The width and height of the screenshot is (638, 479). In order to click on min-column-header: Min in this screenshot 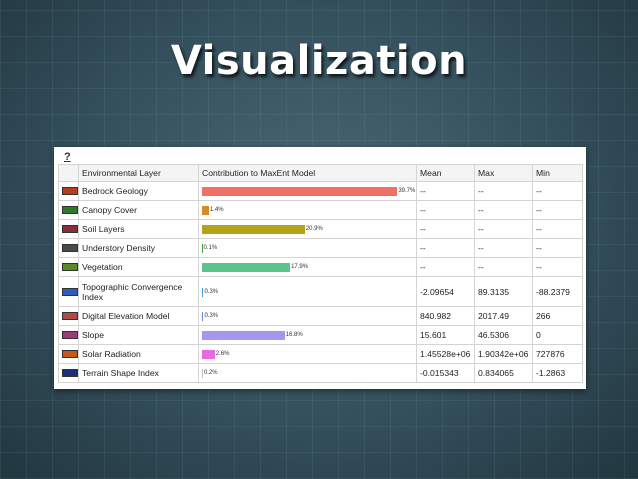, I will do `click(557, 173)`.